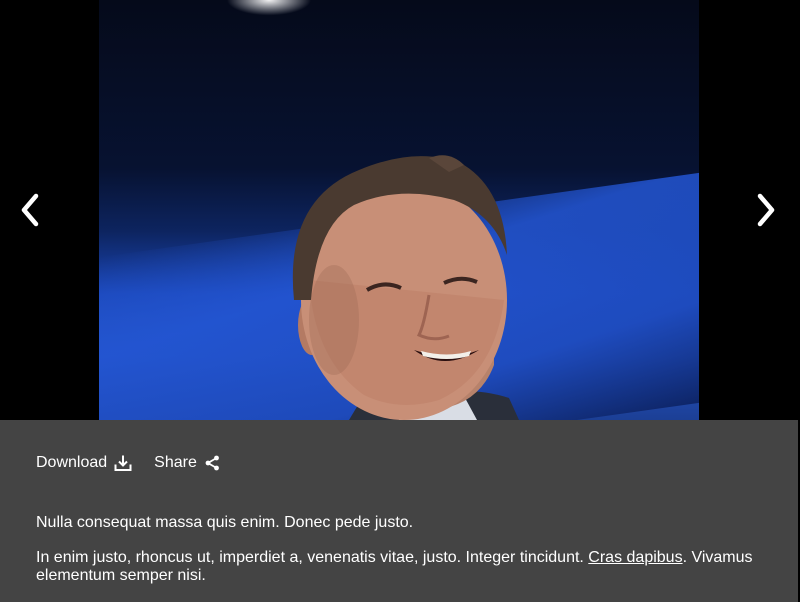  I want to click on photo-subject, so click(405, 287).